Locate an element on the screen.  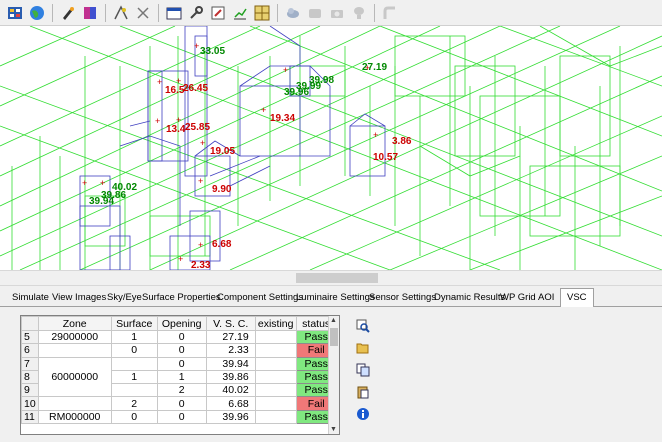
vsc-cell: 40.02 is located at coordinates (230, 390).